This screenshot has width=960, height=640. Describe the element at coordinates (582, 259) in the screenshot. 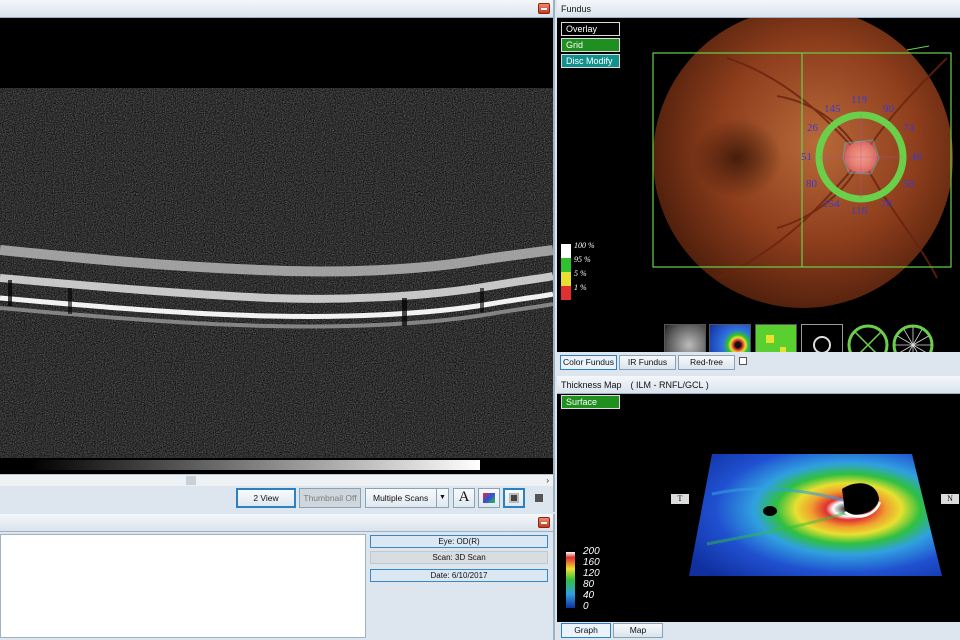

I see `legend-label-95: 95 %` at that location.